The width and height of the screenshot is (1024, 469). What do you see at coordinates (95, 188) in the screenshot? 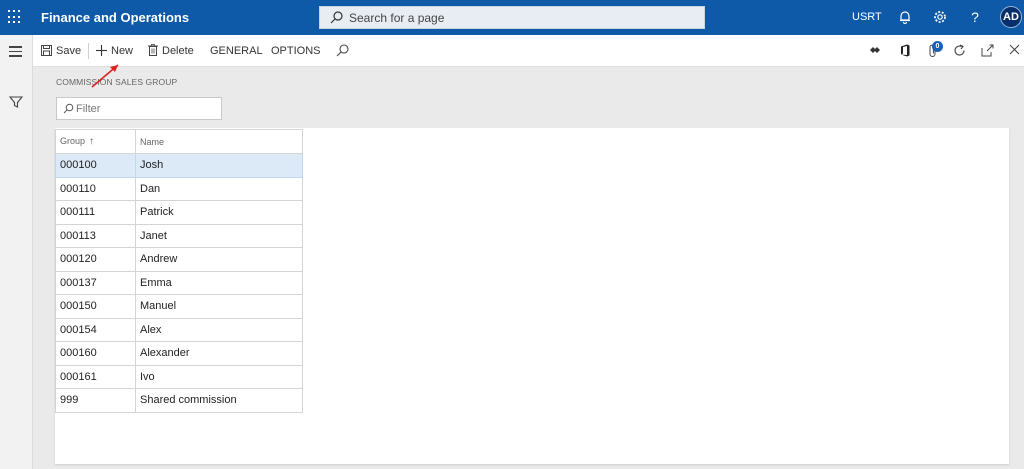
I see `cell-group: 000110` at bounding box center [95, 188].